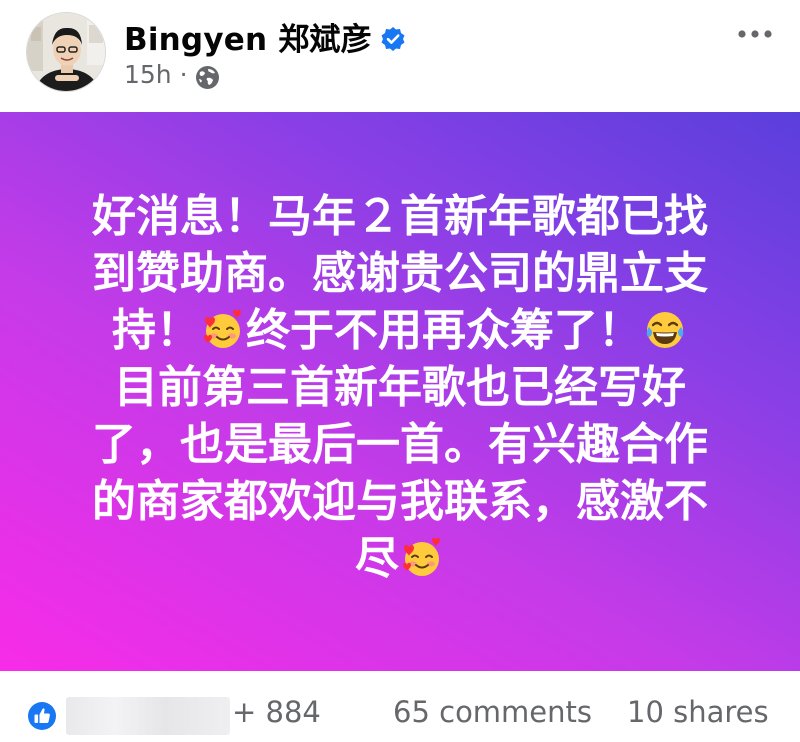 Image resolution: width=800 pixels, height=742 pixels. What do you see at coordinates (755, 34) in the screenshot?
I see `more-options-icon` at bounding box center [755, 34].